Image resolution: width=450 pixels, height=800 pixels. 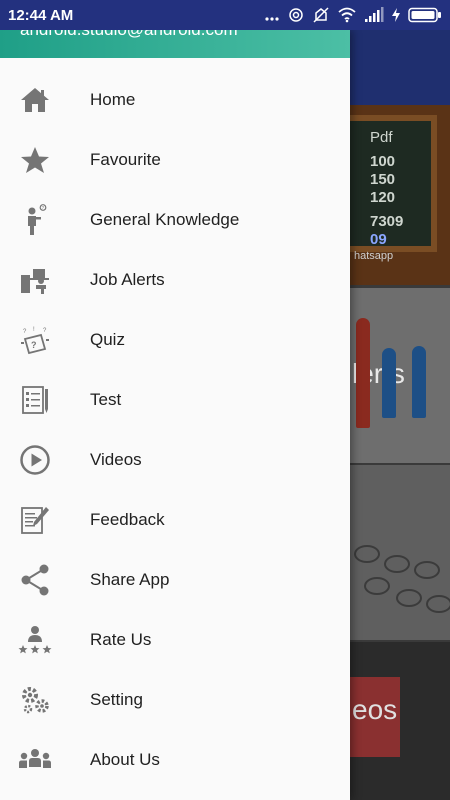 I want to click on checklist-icon, so click(x=35, y=400).